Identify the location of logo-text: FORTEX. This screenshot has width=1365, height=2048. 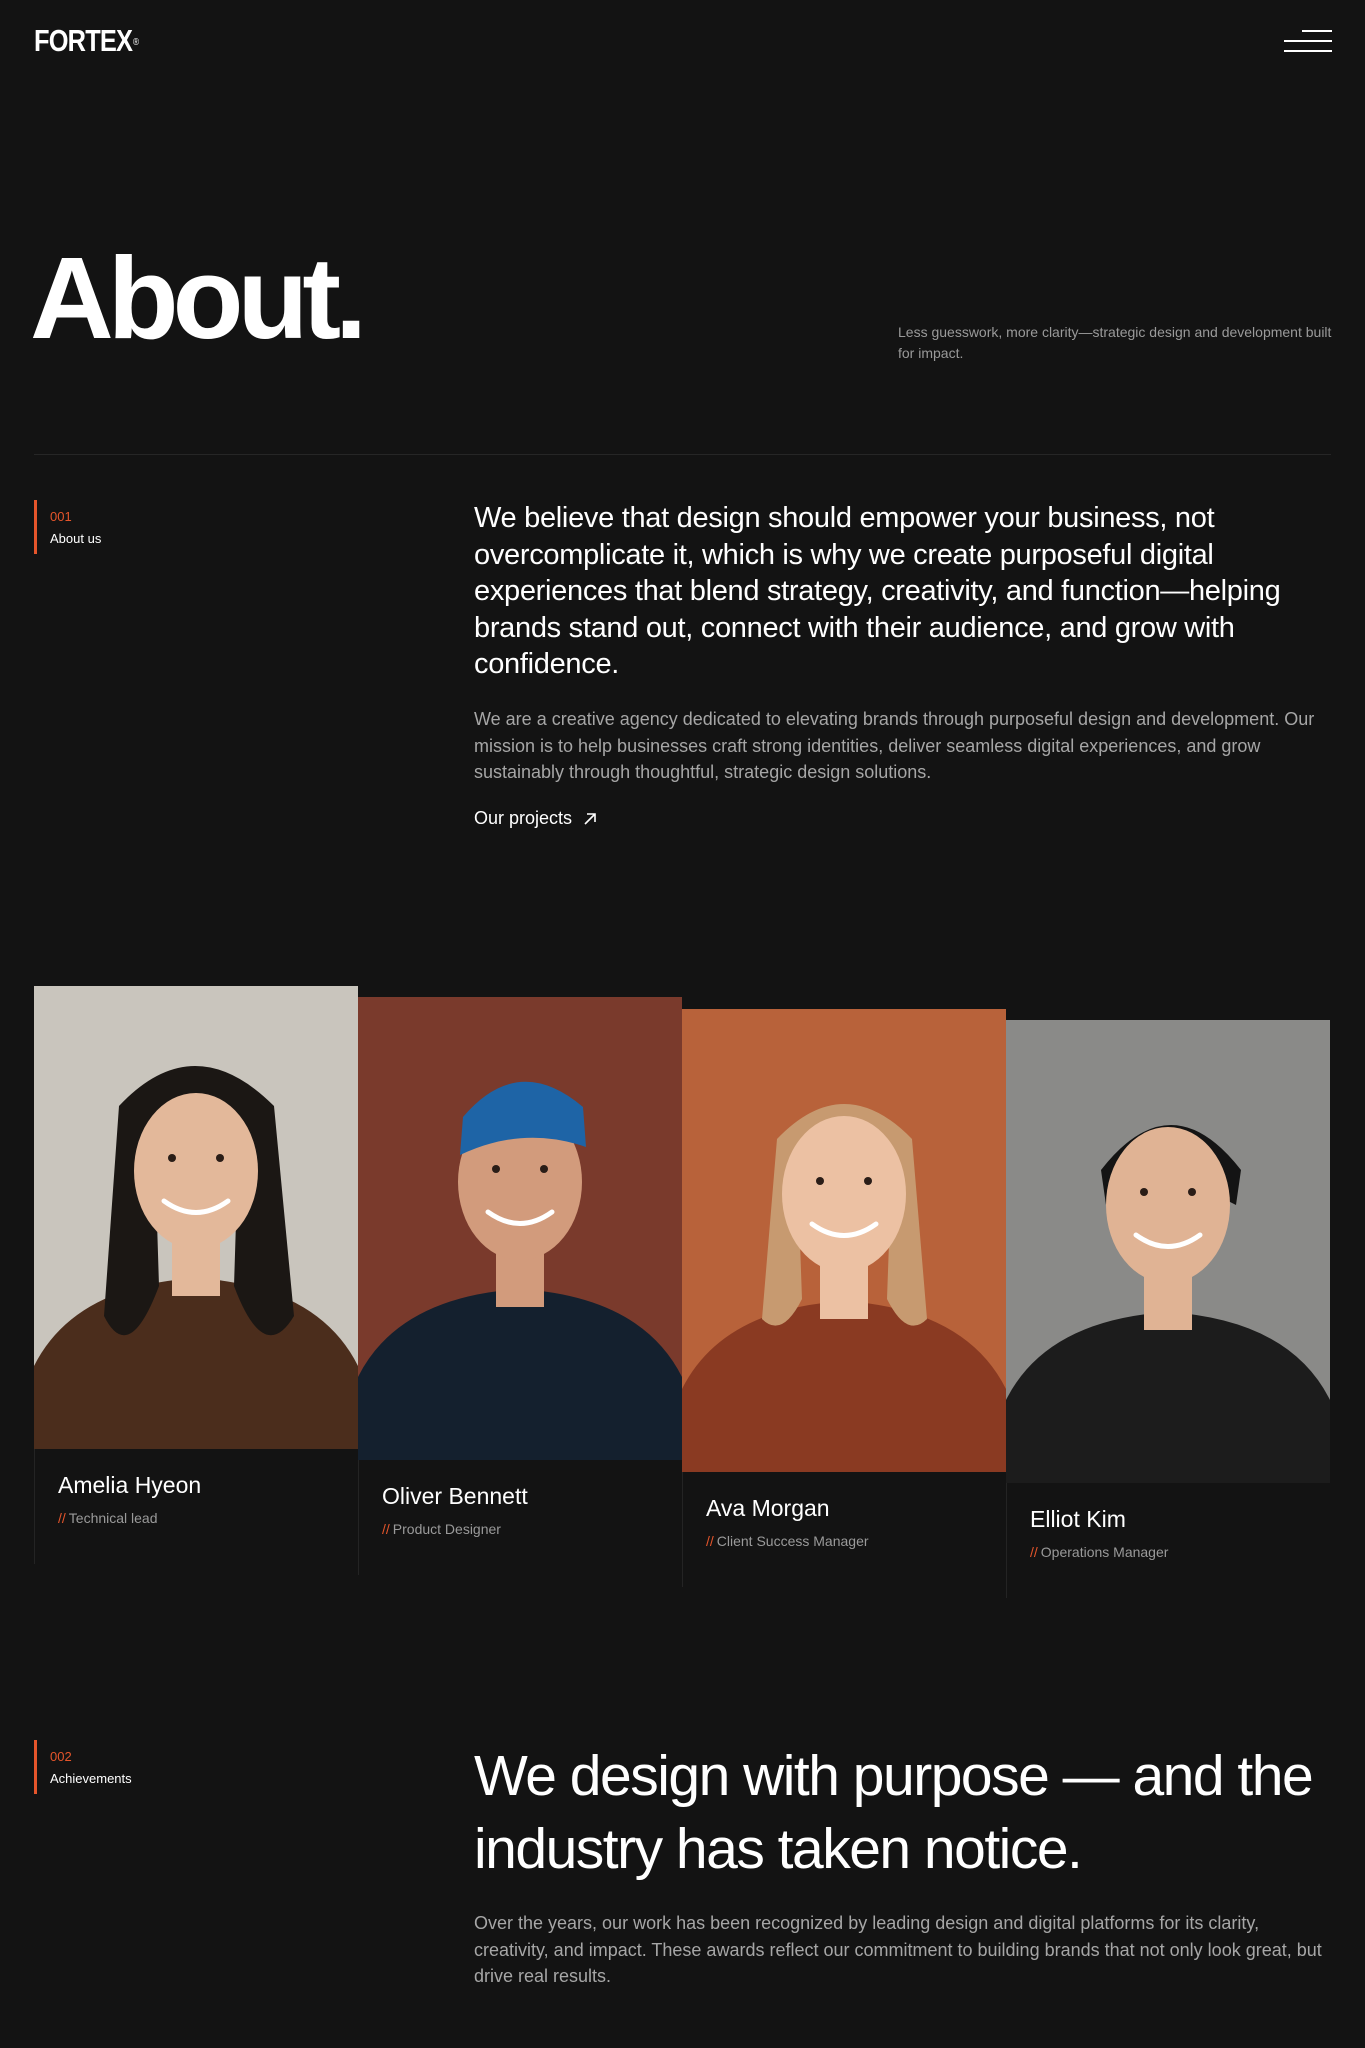
(83, 40).